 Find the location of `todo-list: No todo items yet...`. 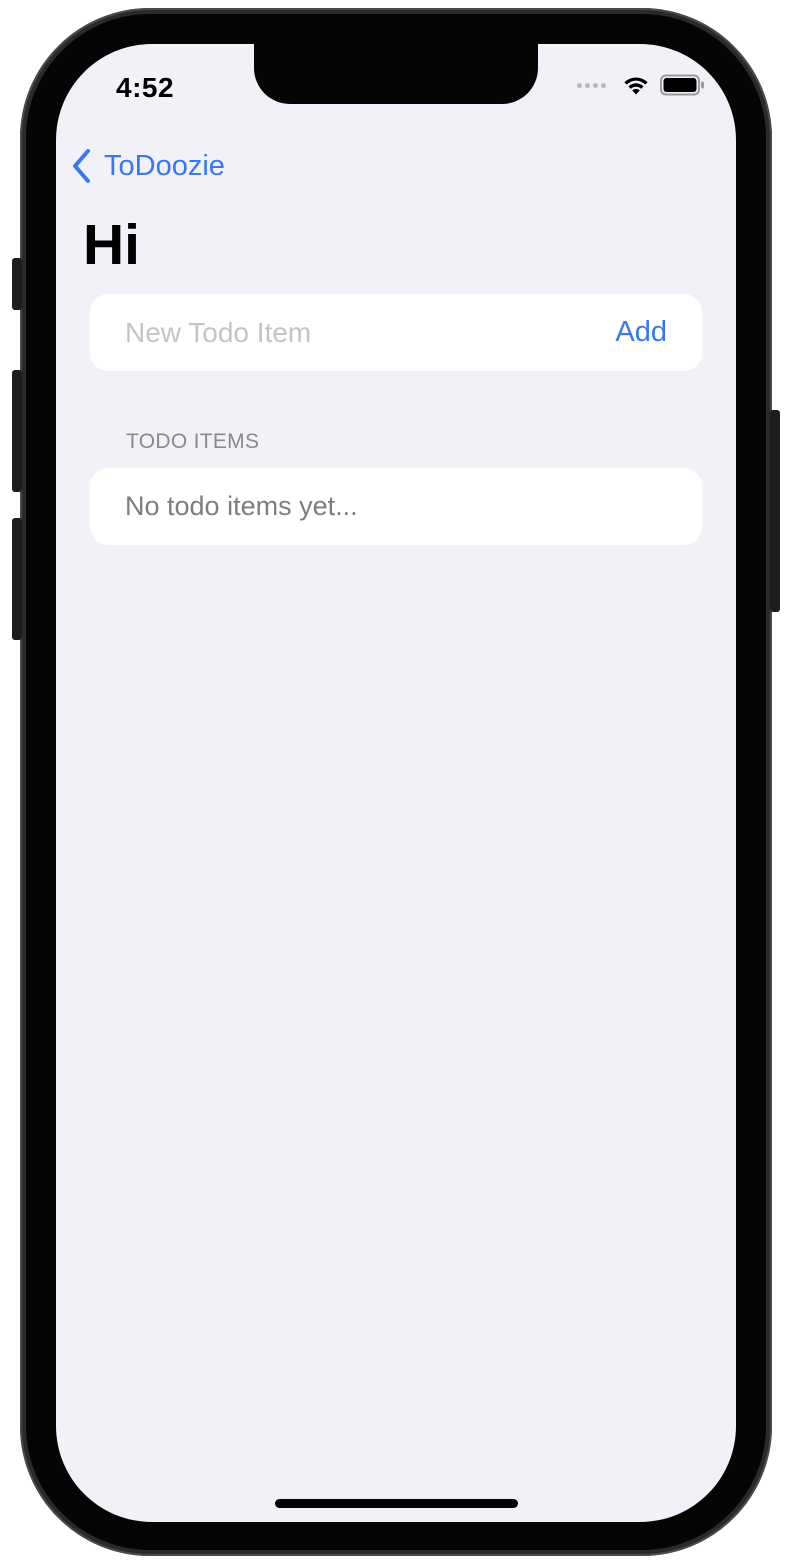

todo-list: No todo items yet... is located at coordinates (396, 506).